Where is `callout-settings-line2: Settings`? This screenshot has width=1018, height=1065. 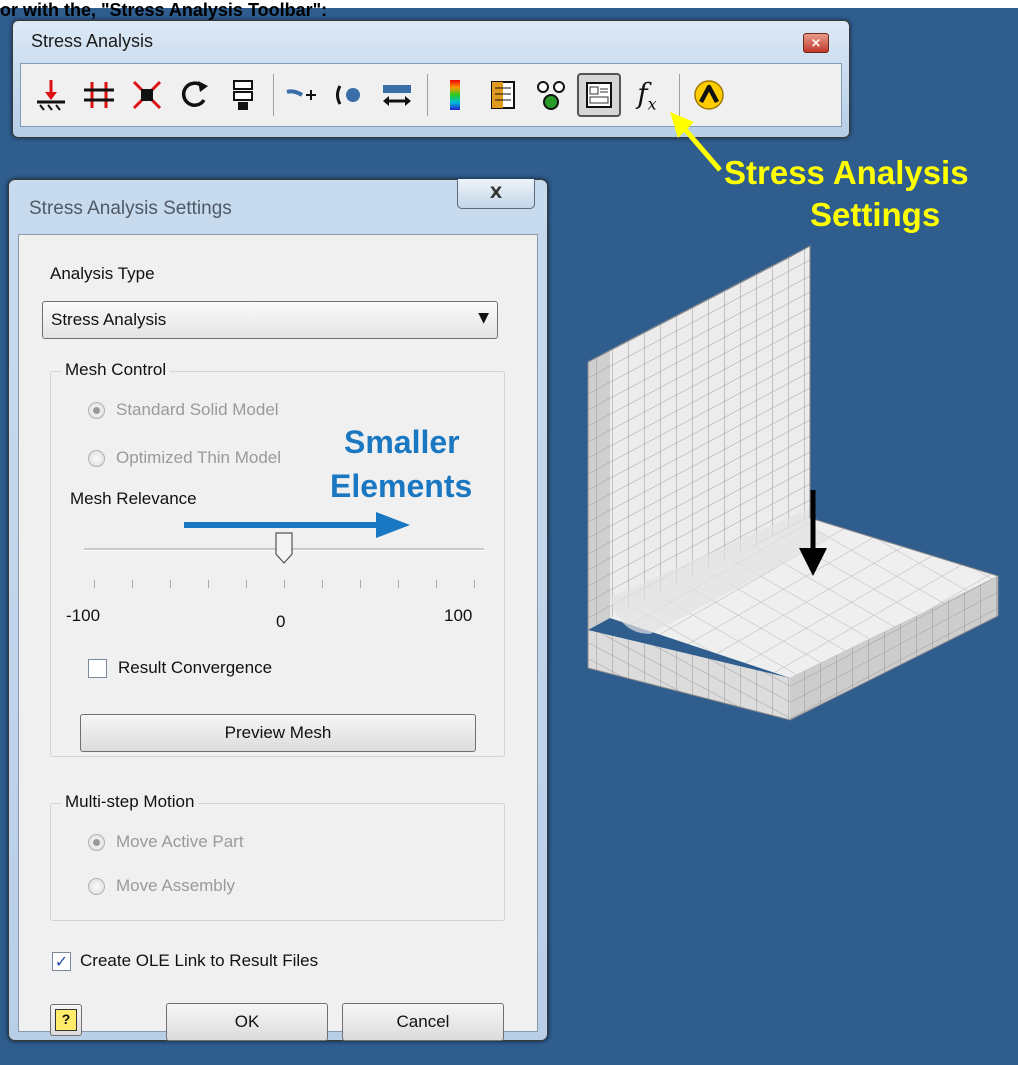
callout-settings-line2: Settings is located at coordinates (875, 214).